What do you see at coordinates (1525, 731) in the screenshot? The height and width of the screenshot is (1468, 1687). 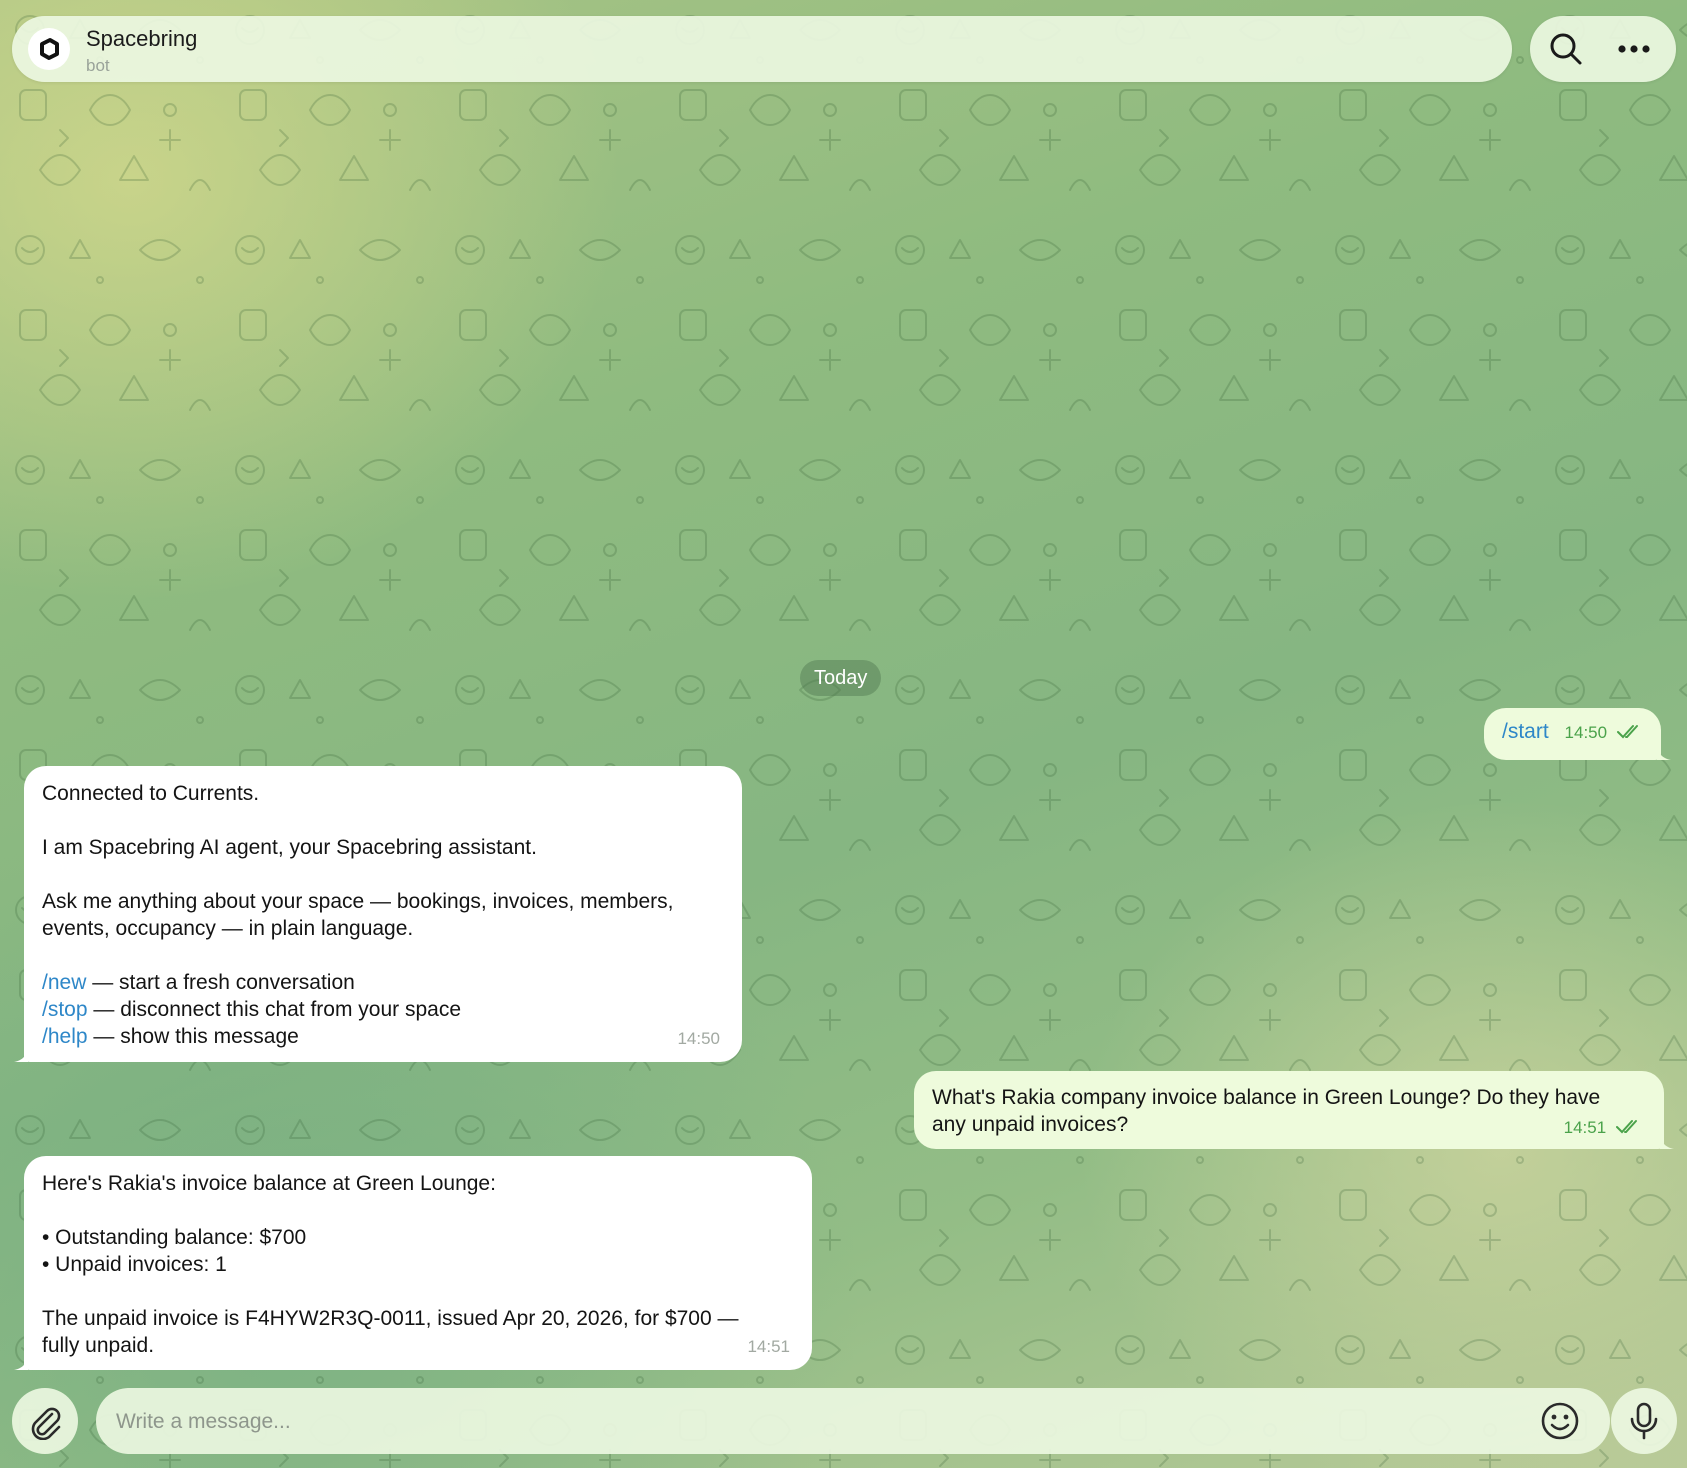 I see `command-link-start: /start` at bounding box center [1525, 731].